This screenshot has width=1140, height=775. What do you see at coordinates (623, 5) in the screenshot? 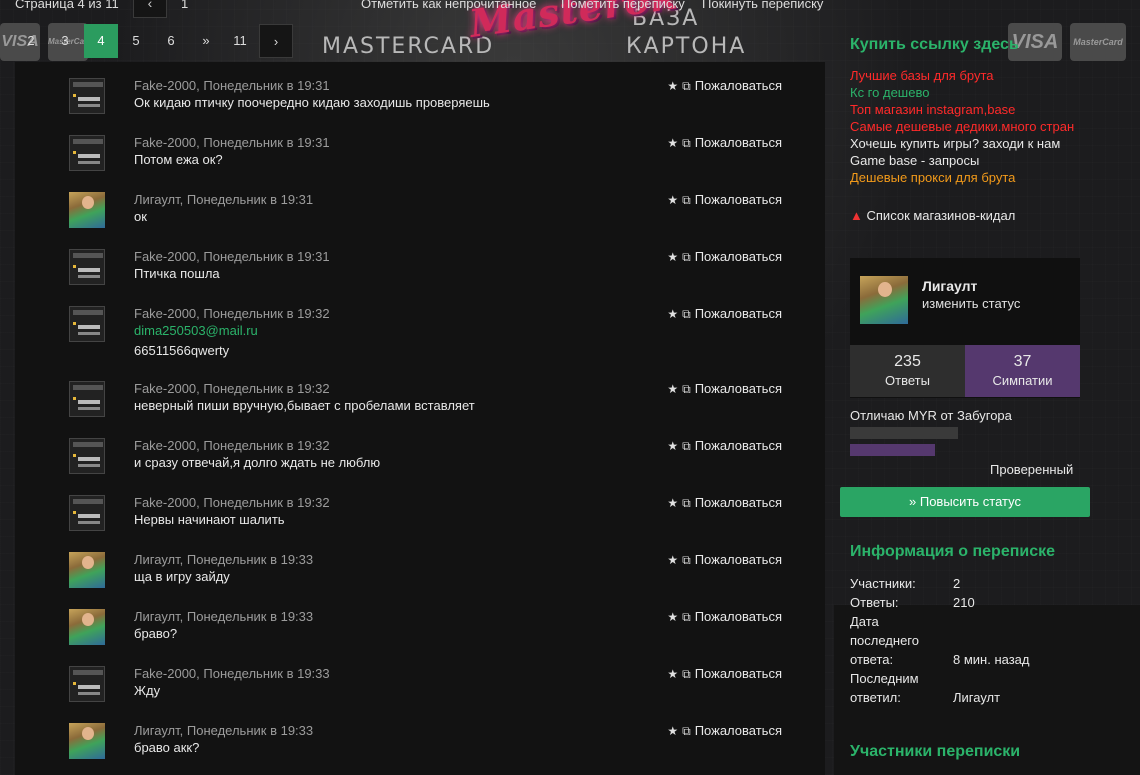
I see `tag-conversation-link: Пометить переписку` at bounding box center [623, 5].